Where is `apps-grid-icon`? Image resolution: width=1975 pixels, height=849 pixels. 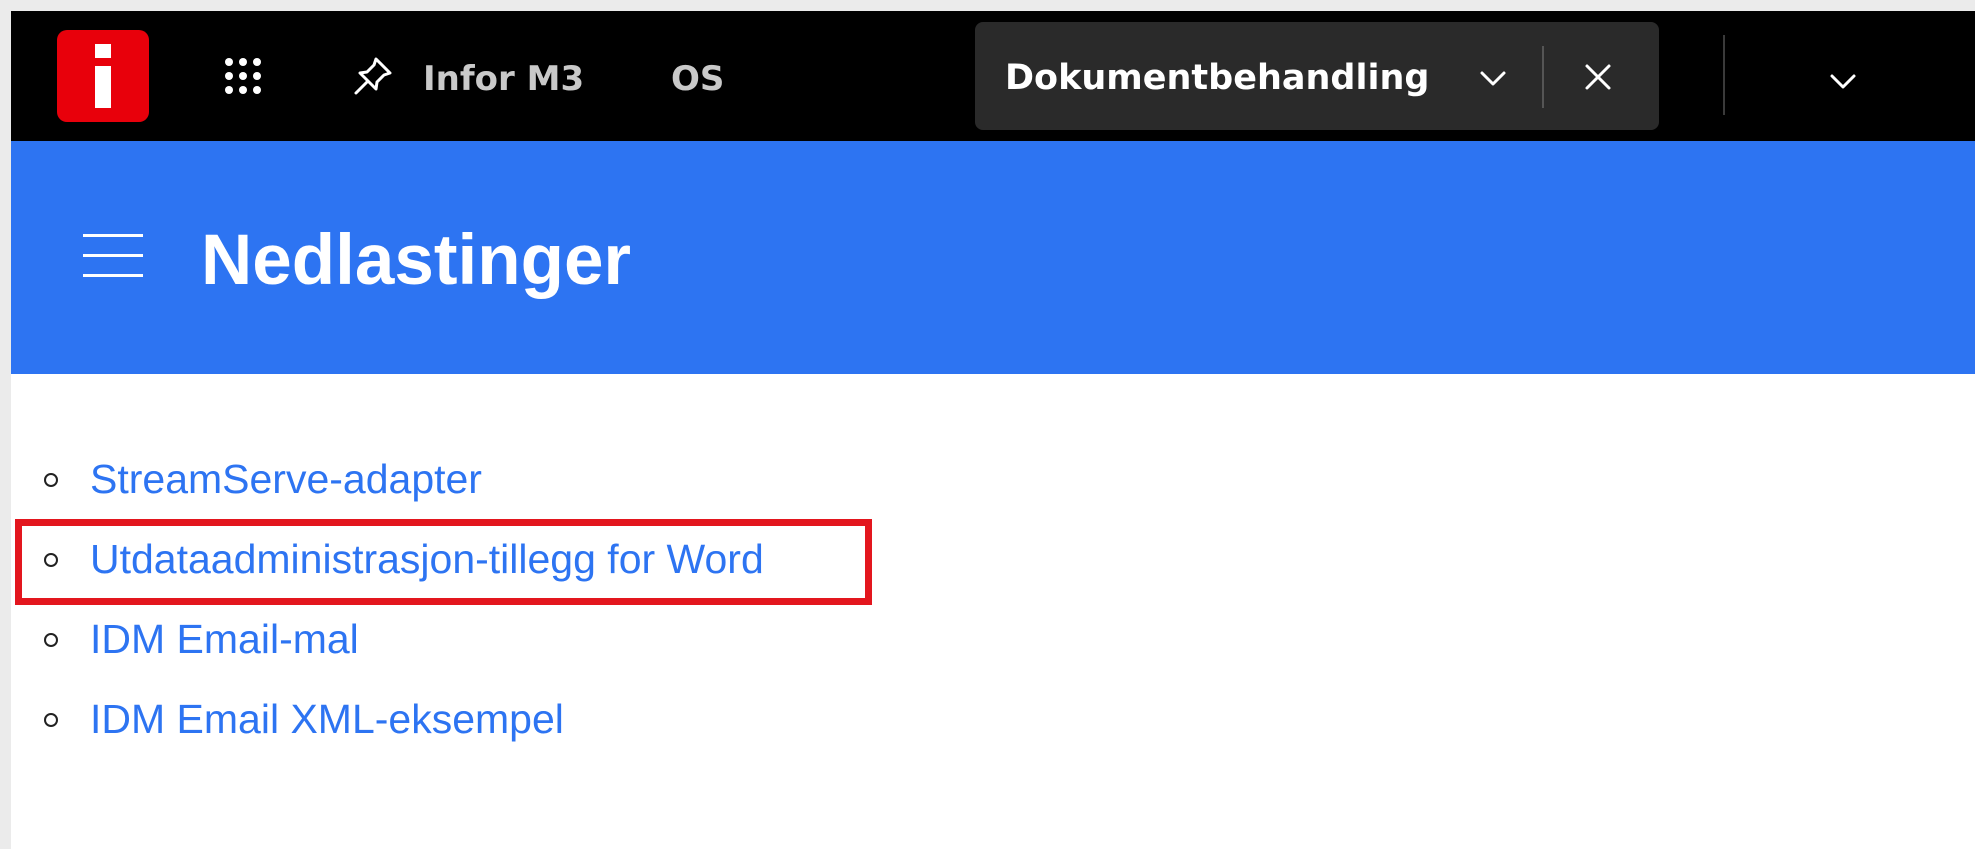 apps-grid-icon is located at coordinates (243, 76).